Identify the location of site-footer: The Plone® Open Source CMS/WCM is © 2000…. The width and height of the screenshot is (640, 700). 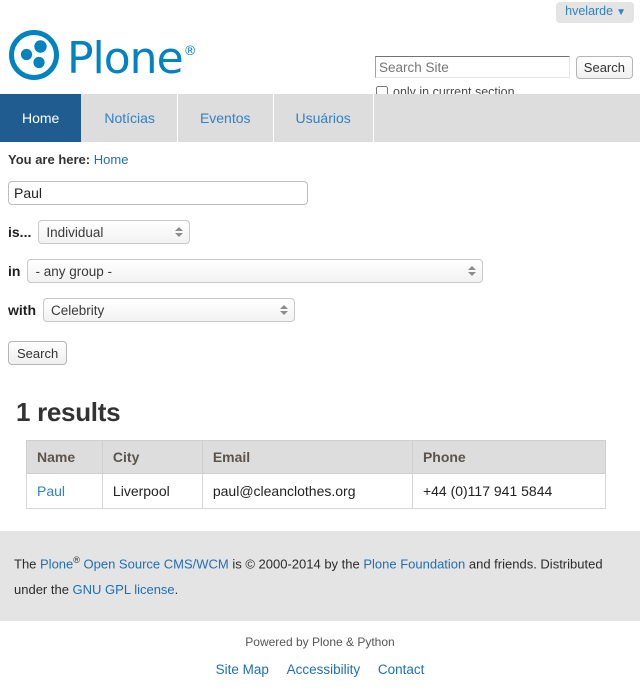
(320, 576).